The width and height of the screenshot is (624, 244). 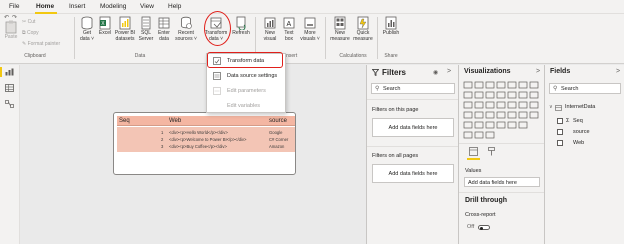 What do you see at coordinates (87, 29) in the screenshot?
I see `get-data-button: Get data ˅` at bounding box center [87, 29].